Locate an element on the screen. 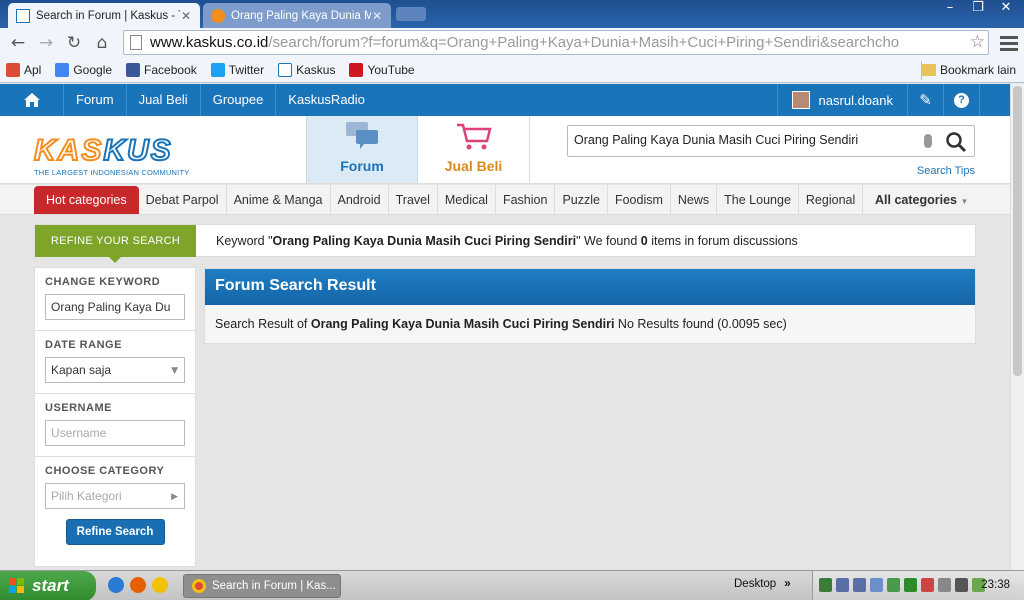 The image size is (1024, 600). start-button: start is located at coordinates (48, 585).